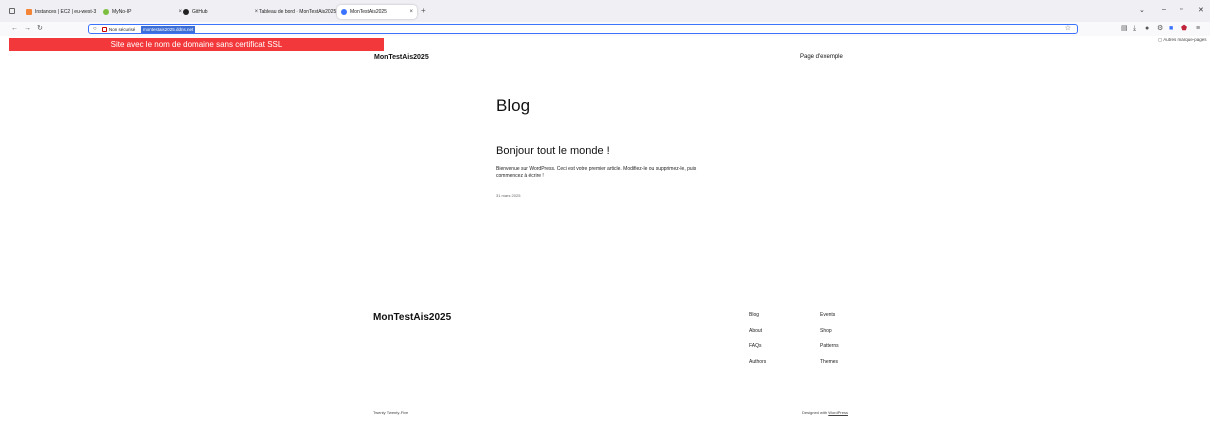  What do you see at coordinates (299, 12) in the screenshot?
I see `tab-label: Tableau de bord · MonTestAis2025 ·` at bounding box center [299, 12].